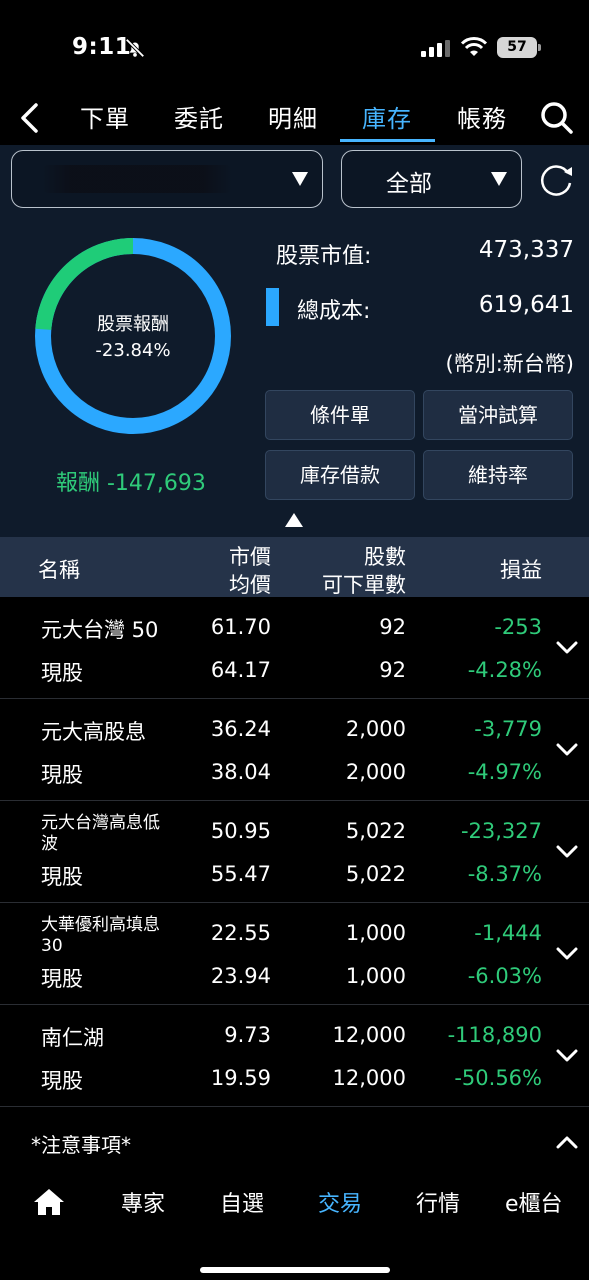  What do you see at coordinates (494, 1035) in the screenshot?
I see `profit-loss: -118,890` at bounding box center [494, 1035].